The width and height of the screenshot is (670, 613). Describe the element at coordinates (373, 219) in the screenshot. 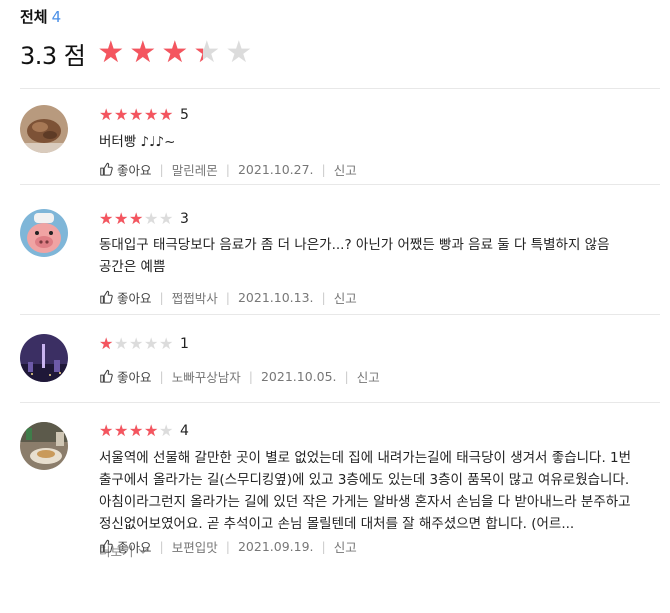

I see `review-rating: ★ ★ ★ ★ ★ ★ ★ ★ 3` at that location.